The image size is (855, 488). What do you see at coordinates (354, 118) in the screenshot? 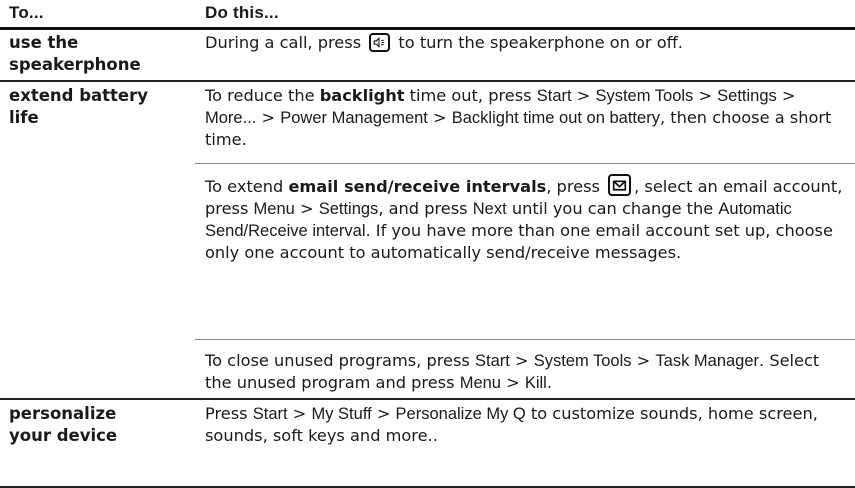
I see `ui-keyword: Power Management` at bounding box center [354, 118].